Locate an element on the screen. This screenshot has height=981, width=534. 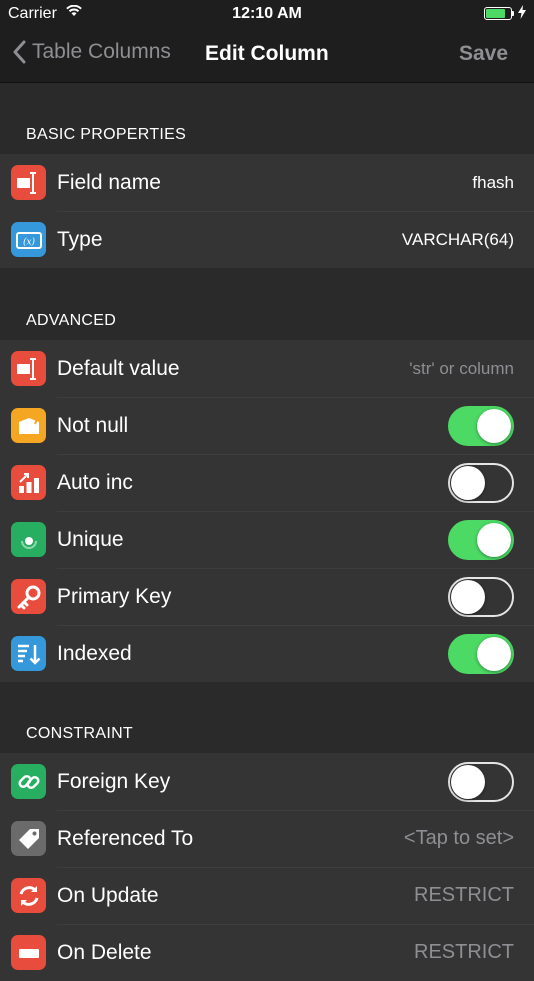
type-row: (x) Type VARCHAR(64) is located at coordinates (267, 239).